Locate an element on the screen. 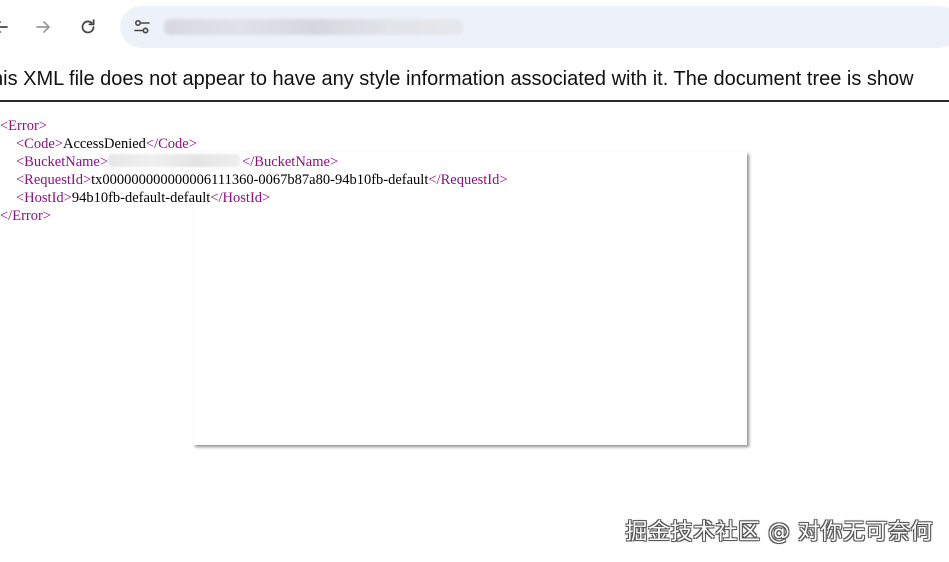  tag-code-open: <Code> is located at coordinates (39, 144).